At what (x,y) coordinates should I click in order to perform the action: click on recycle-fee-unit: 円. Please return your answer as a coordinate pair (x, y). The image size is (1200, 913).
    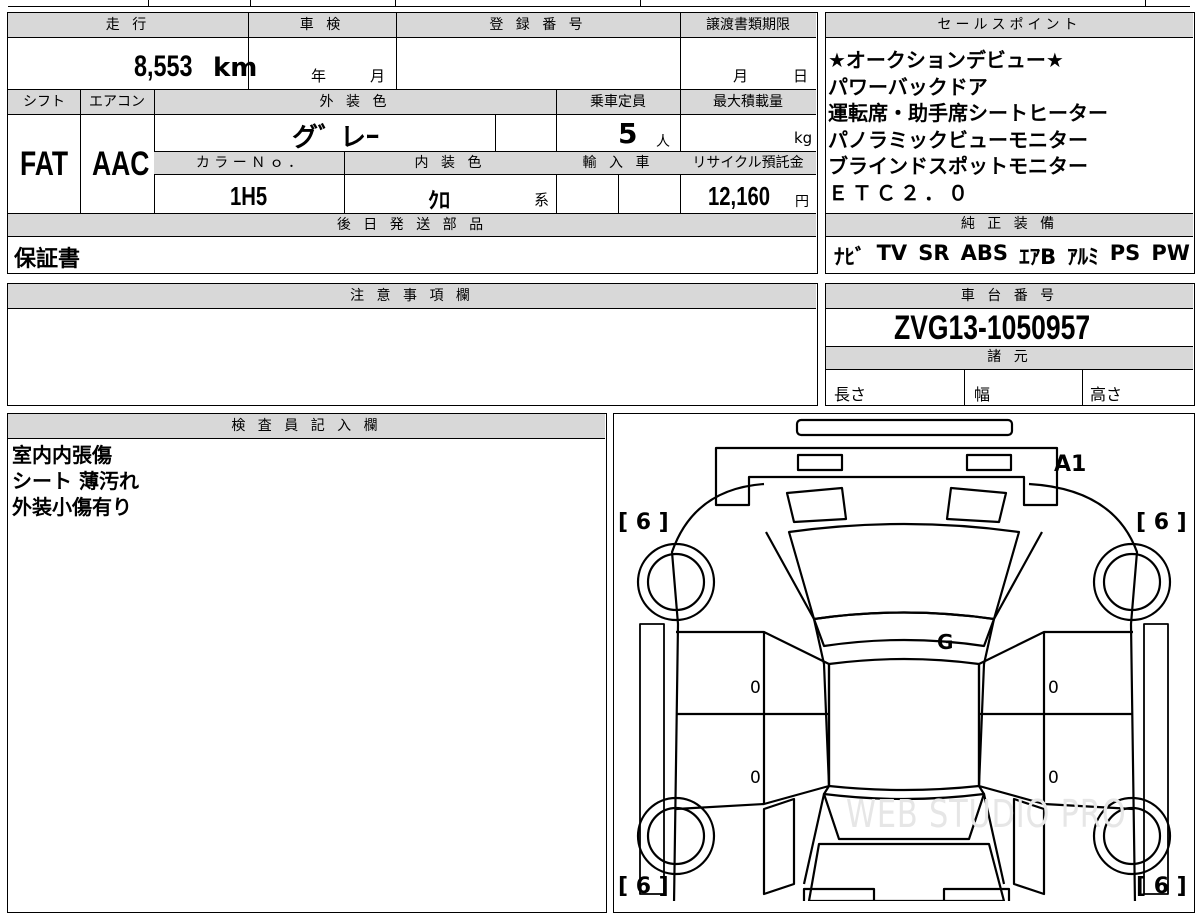
    Looking at the image, I should click on (802, 202).